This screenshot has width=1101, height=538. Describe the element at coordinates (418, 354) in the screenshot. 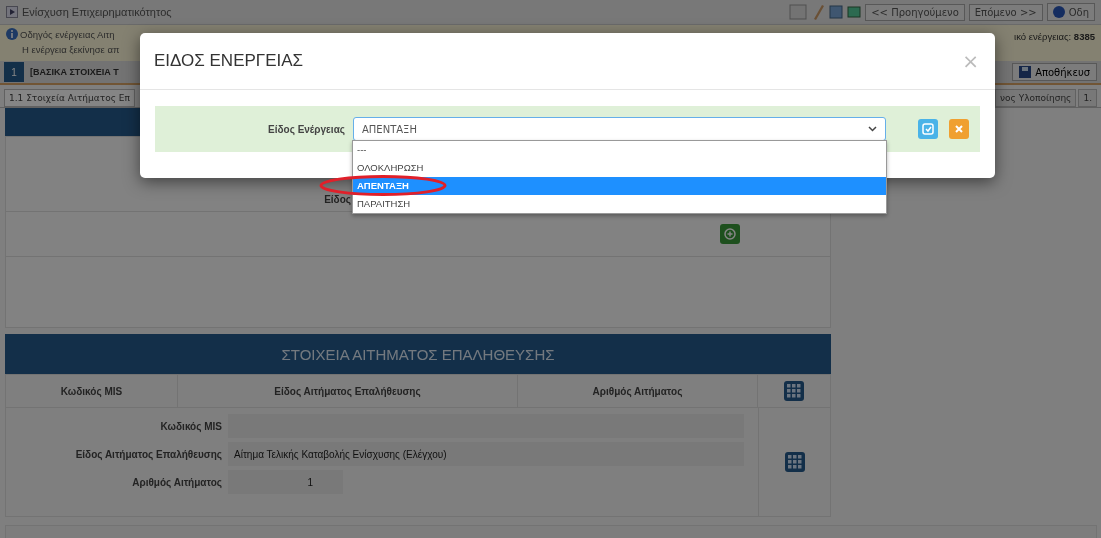

I see `section-header: ΣΤΟΙΧΕΙΑ ΑΙΤΗΜΑΤΟΣ ΕΠΑΛΗΘΕΥΣΗΣ` at that location.